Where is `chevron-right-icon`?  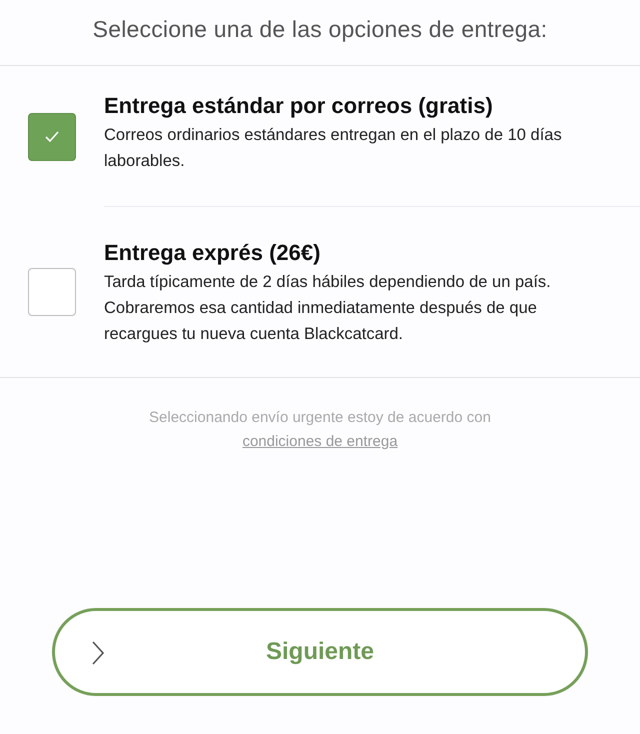 chevron-right-icon is located at coordinates (98, 653).